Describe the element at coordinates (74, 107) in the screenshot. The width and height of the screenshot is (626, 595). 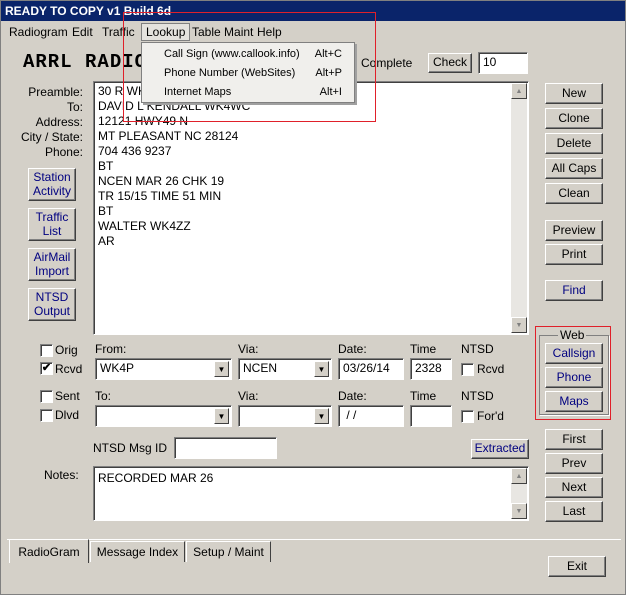
I see `to-address-label: To:` at that location.